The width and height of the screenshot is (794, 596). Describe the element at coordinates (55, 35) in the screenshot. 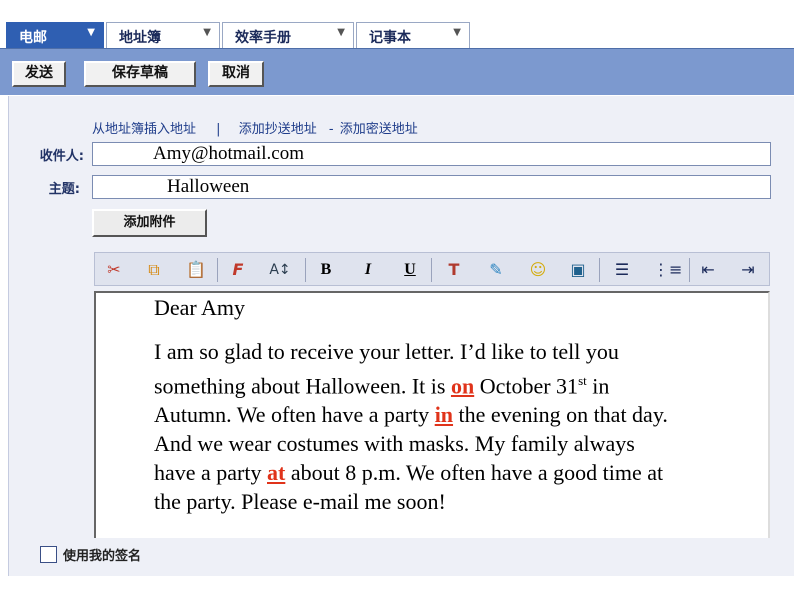

I see `tab-email: 电邮 ▼` at that location.